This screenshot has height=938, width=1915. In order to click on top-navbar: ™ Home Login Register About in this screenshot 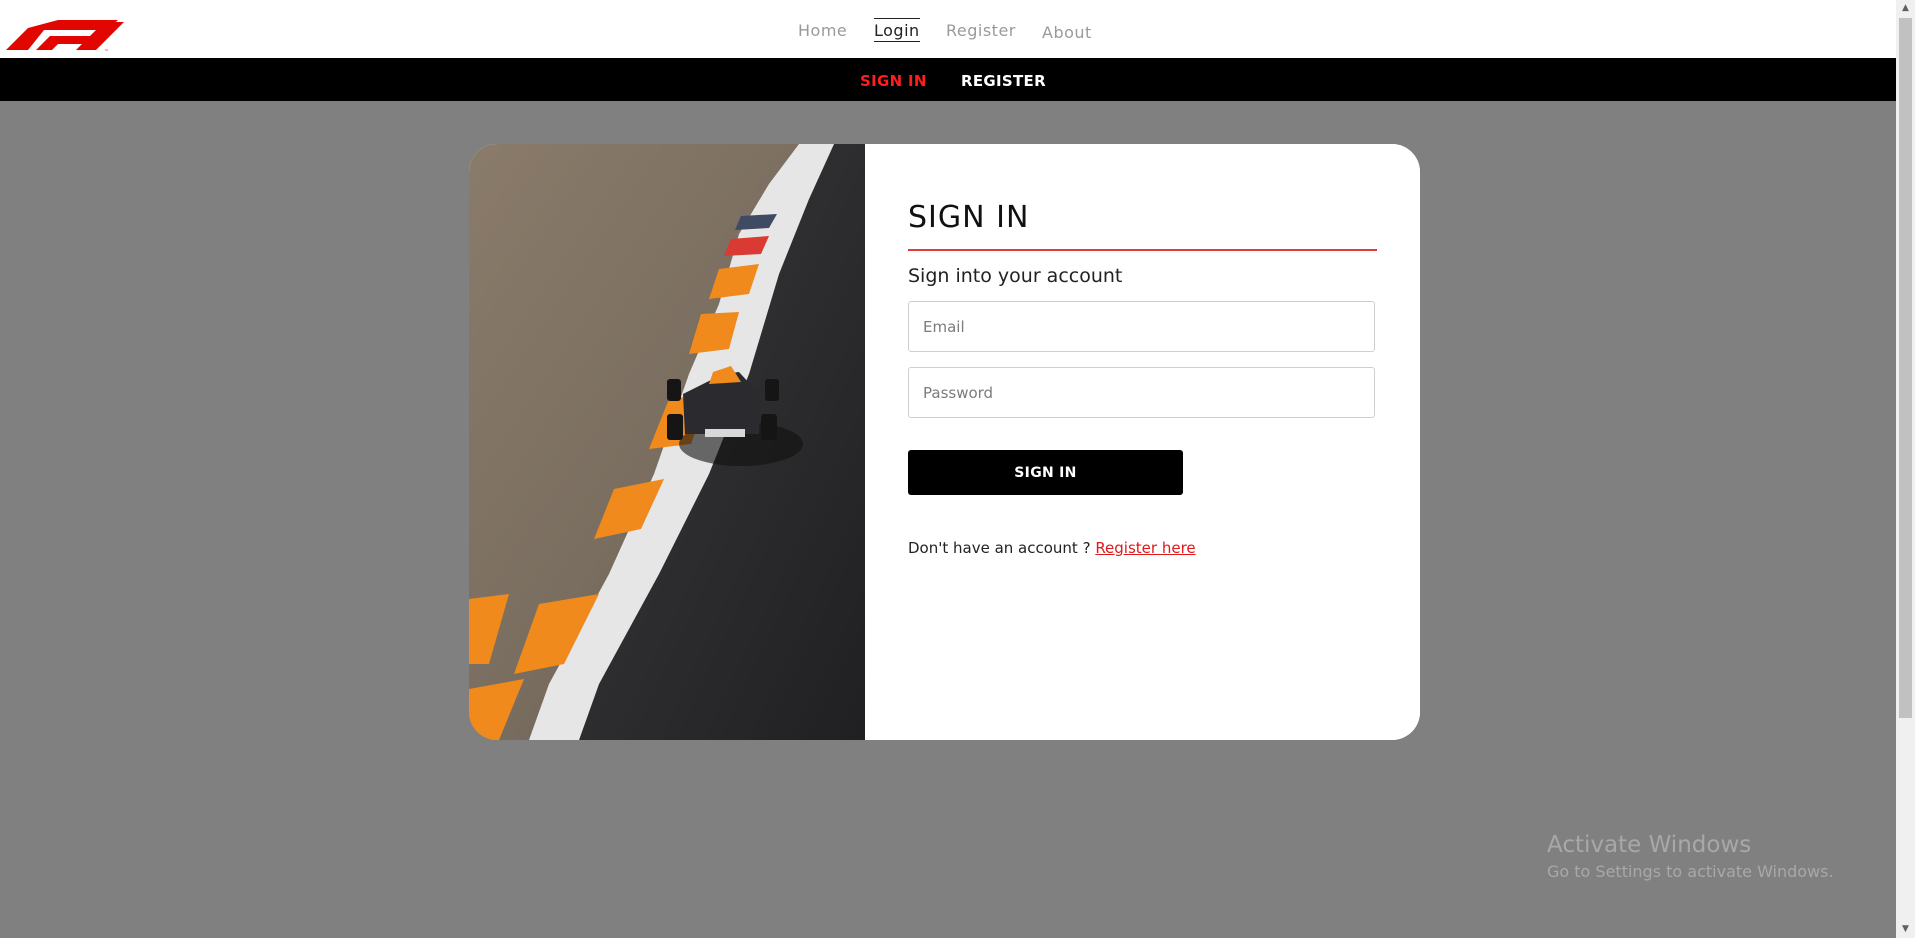, I will do `click(948, 29)`.